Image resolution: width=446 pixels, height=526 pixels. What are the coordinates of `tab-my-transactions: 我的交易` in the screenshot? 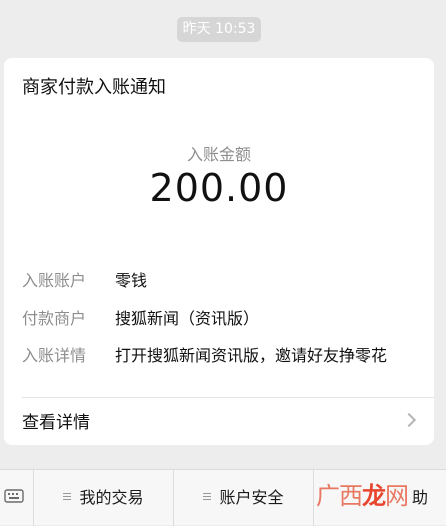 It's located at (104, 498).